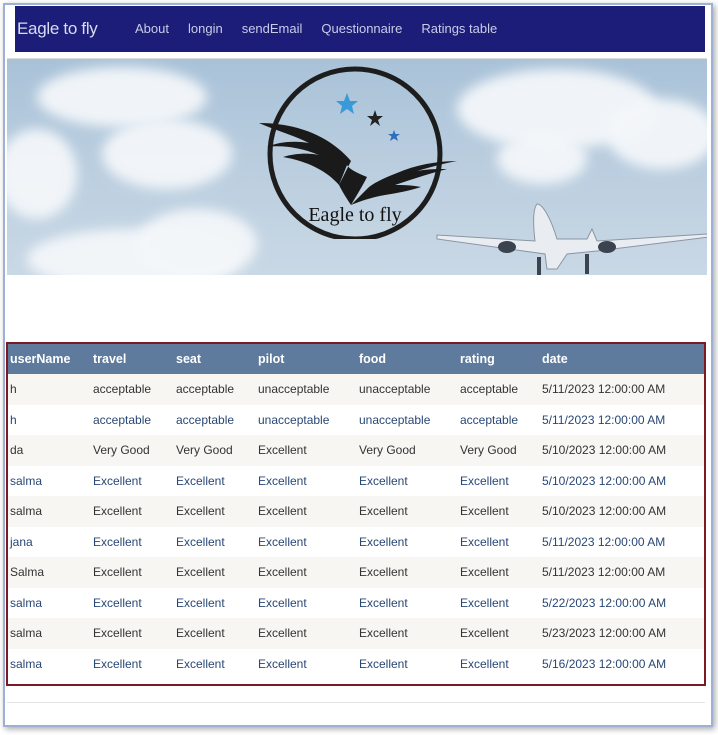 Image resolution: width=718 pixels, height=735 pixels. What do you see at coordinates (499, 450) in the screenshot?
I see `cell-rating: Very Good` at bounding box center [499, 450].